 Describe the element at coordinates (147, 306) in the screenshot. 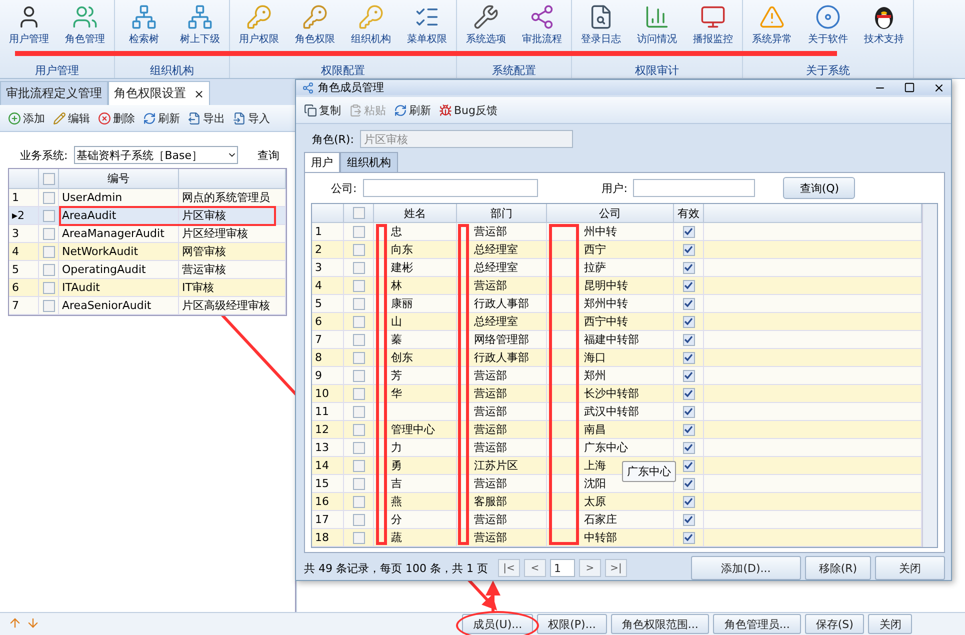

I see `table-row: 7 AreaSeniorAudit 片区高级经理审核` at that location.